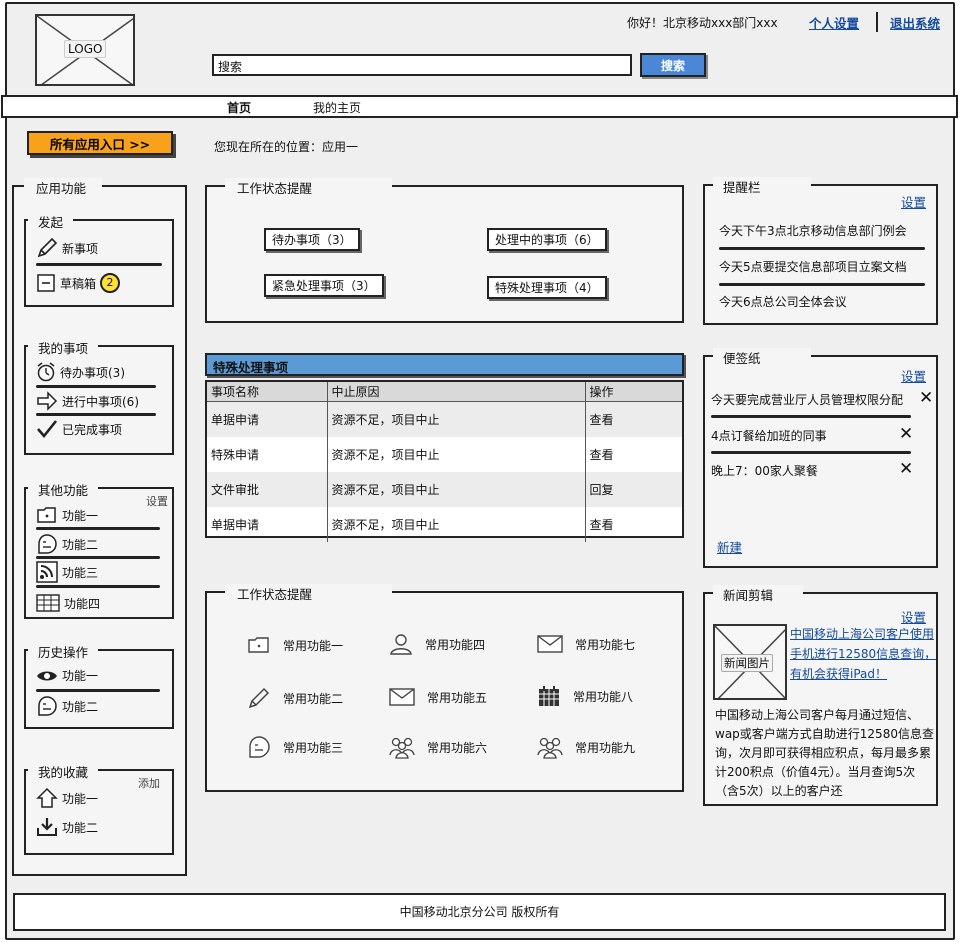  Describe the element at coordinates (913, 375) in the screenshot. I see `notes-settings-link: 设置` at that location.